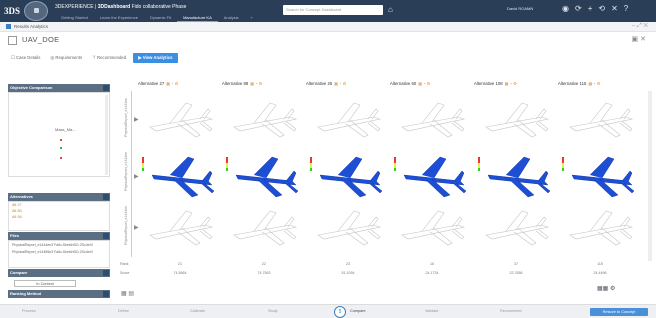  Describe the element at coordinates (231, 17) in the screenshot. I see `tab-analysis: Analysis` at that location.